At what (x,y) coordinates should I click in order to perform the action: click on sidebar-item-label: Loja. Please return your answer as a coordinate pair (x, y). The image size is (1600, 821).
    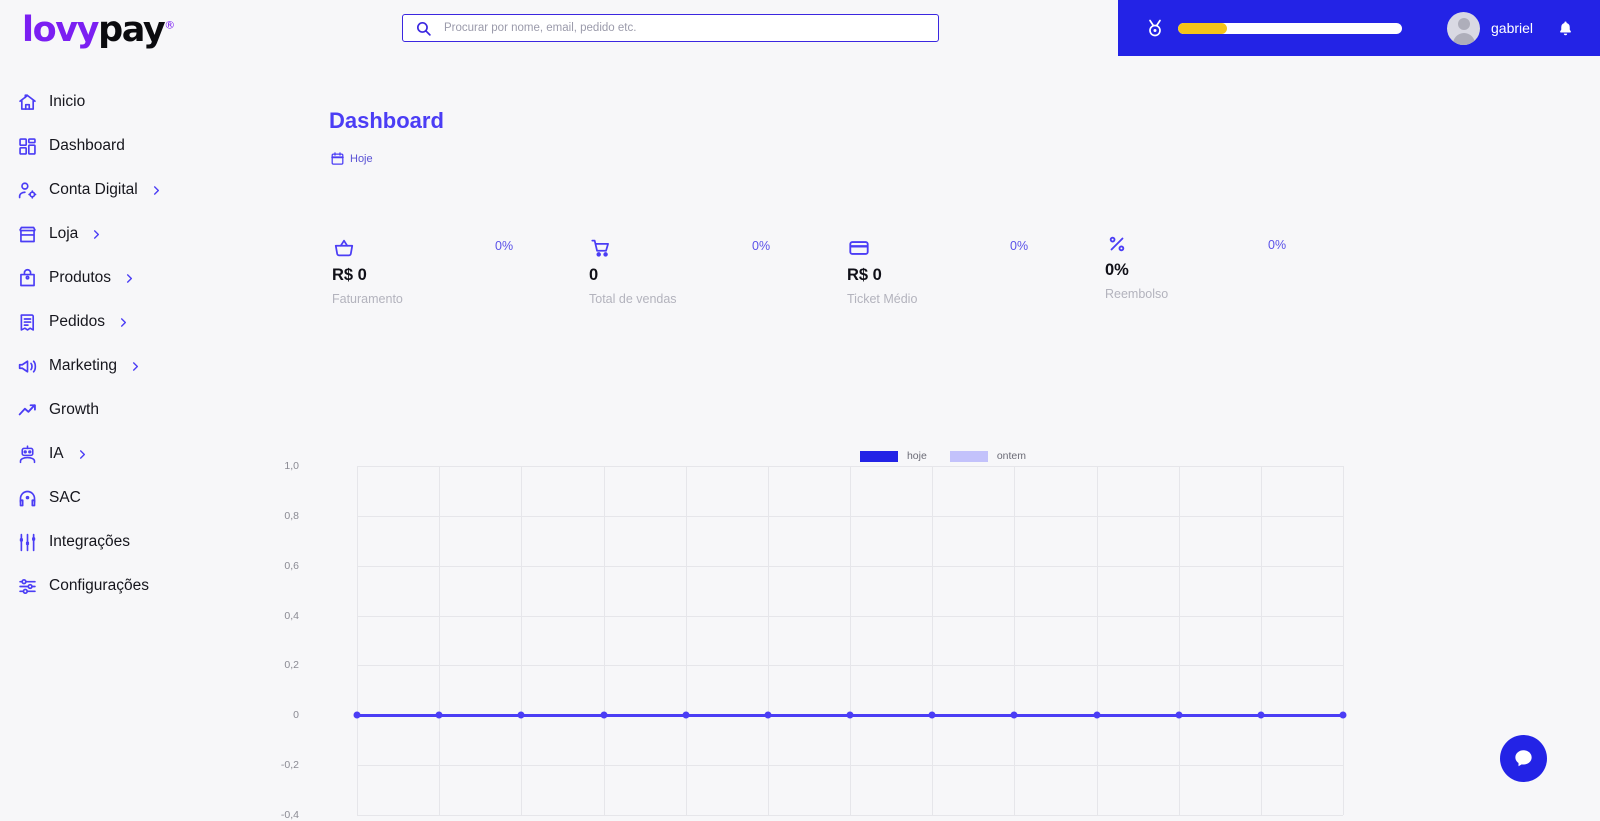
    Looking at the image, I should click on (64, 233).